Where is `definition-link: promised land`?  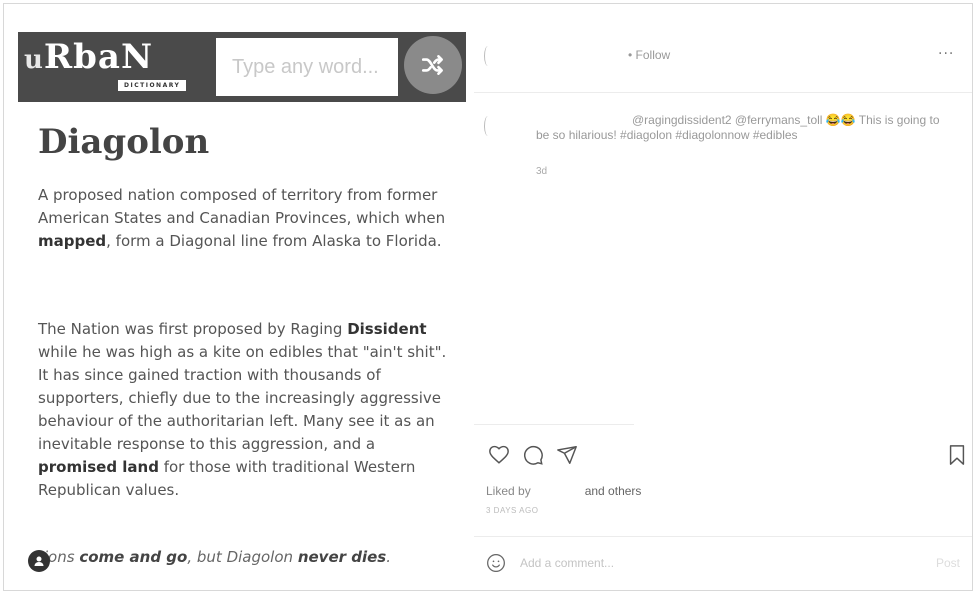
definition-link: promised land is located at coordinates (98, 467).